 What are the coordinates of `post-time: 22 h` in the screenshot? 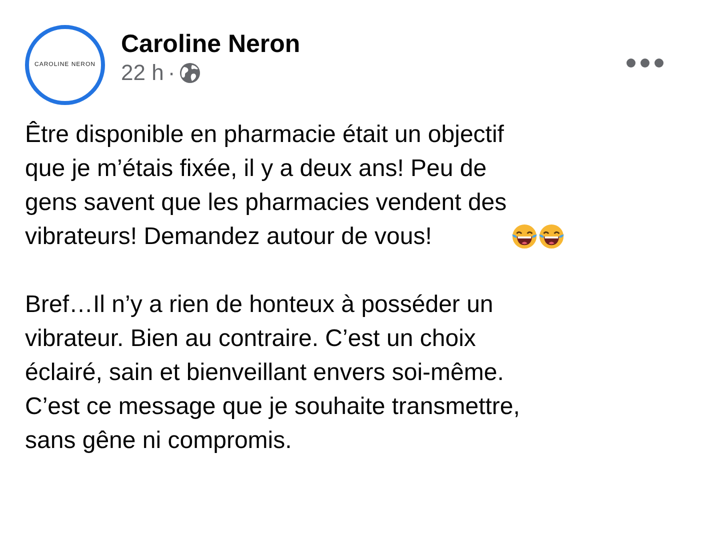 It's located at (142, 73).